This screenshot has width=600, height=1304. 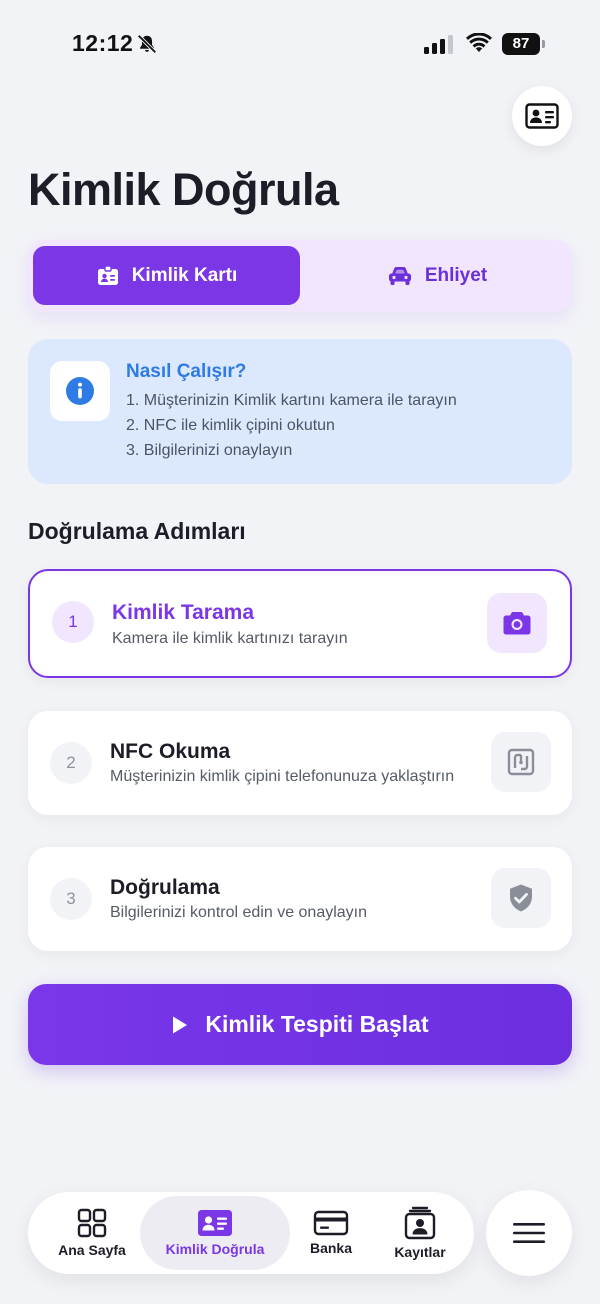 I want to click on id-badge-icon, so click(x=107, y=274).